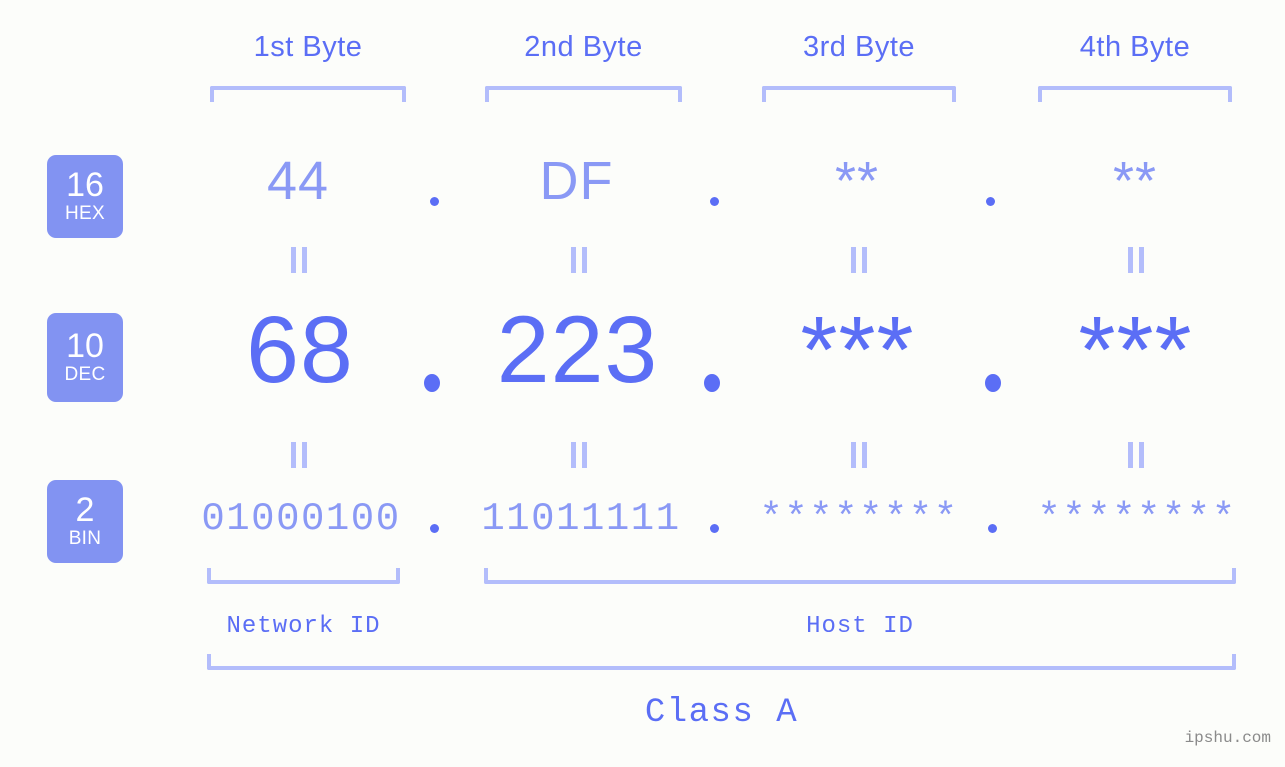  Describe the element at coordinates (860, 576) in the screenshot. I see `host-id-bracket` at that location.